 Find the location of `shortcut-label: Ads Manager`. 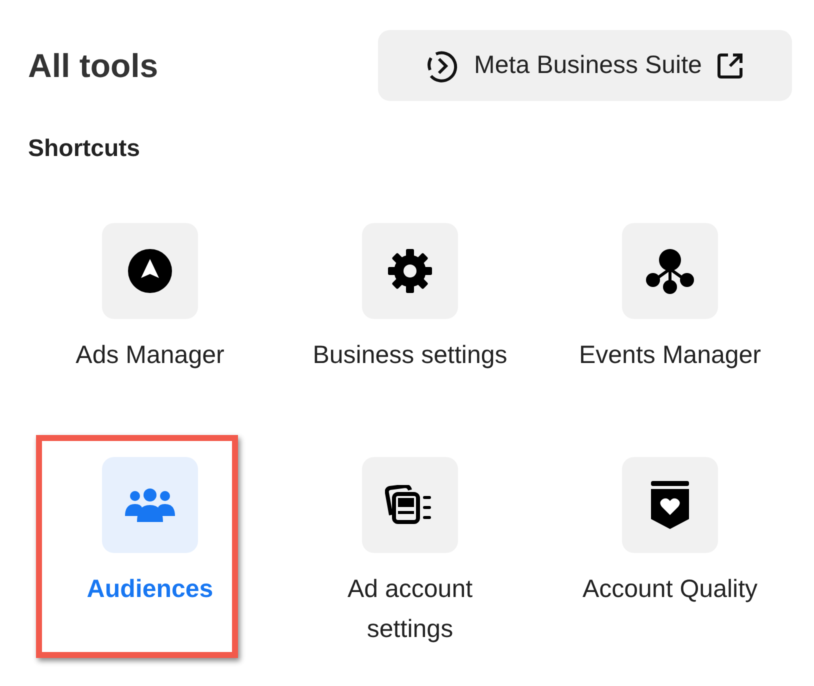

shortcut-label: Ads Manager is located at coordinates (150, 355).